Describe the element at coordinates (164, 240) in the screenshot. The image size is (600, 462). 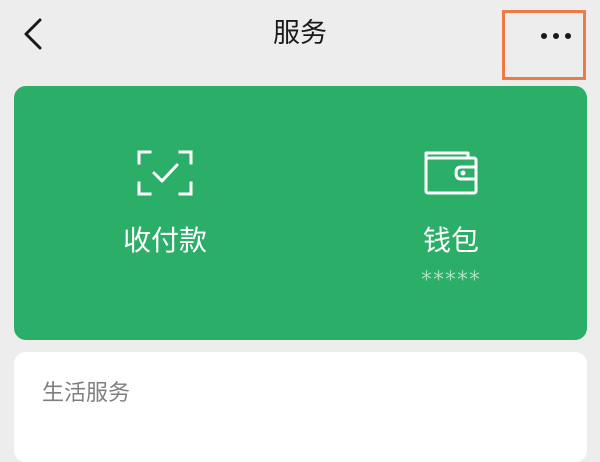
I see `pay-receive-label: 收付款` at that location.